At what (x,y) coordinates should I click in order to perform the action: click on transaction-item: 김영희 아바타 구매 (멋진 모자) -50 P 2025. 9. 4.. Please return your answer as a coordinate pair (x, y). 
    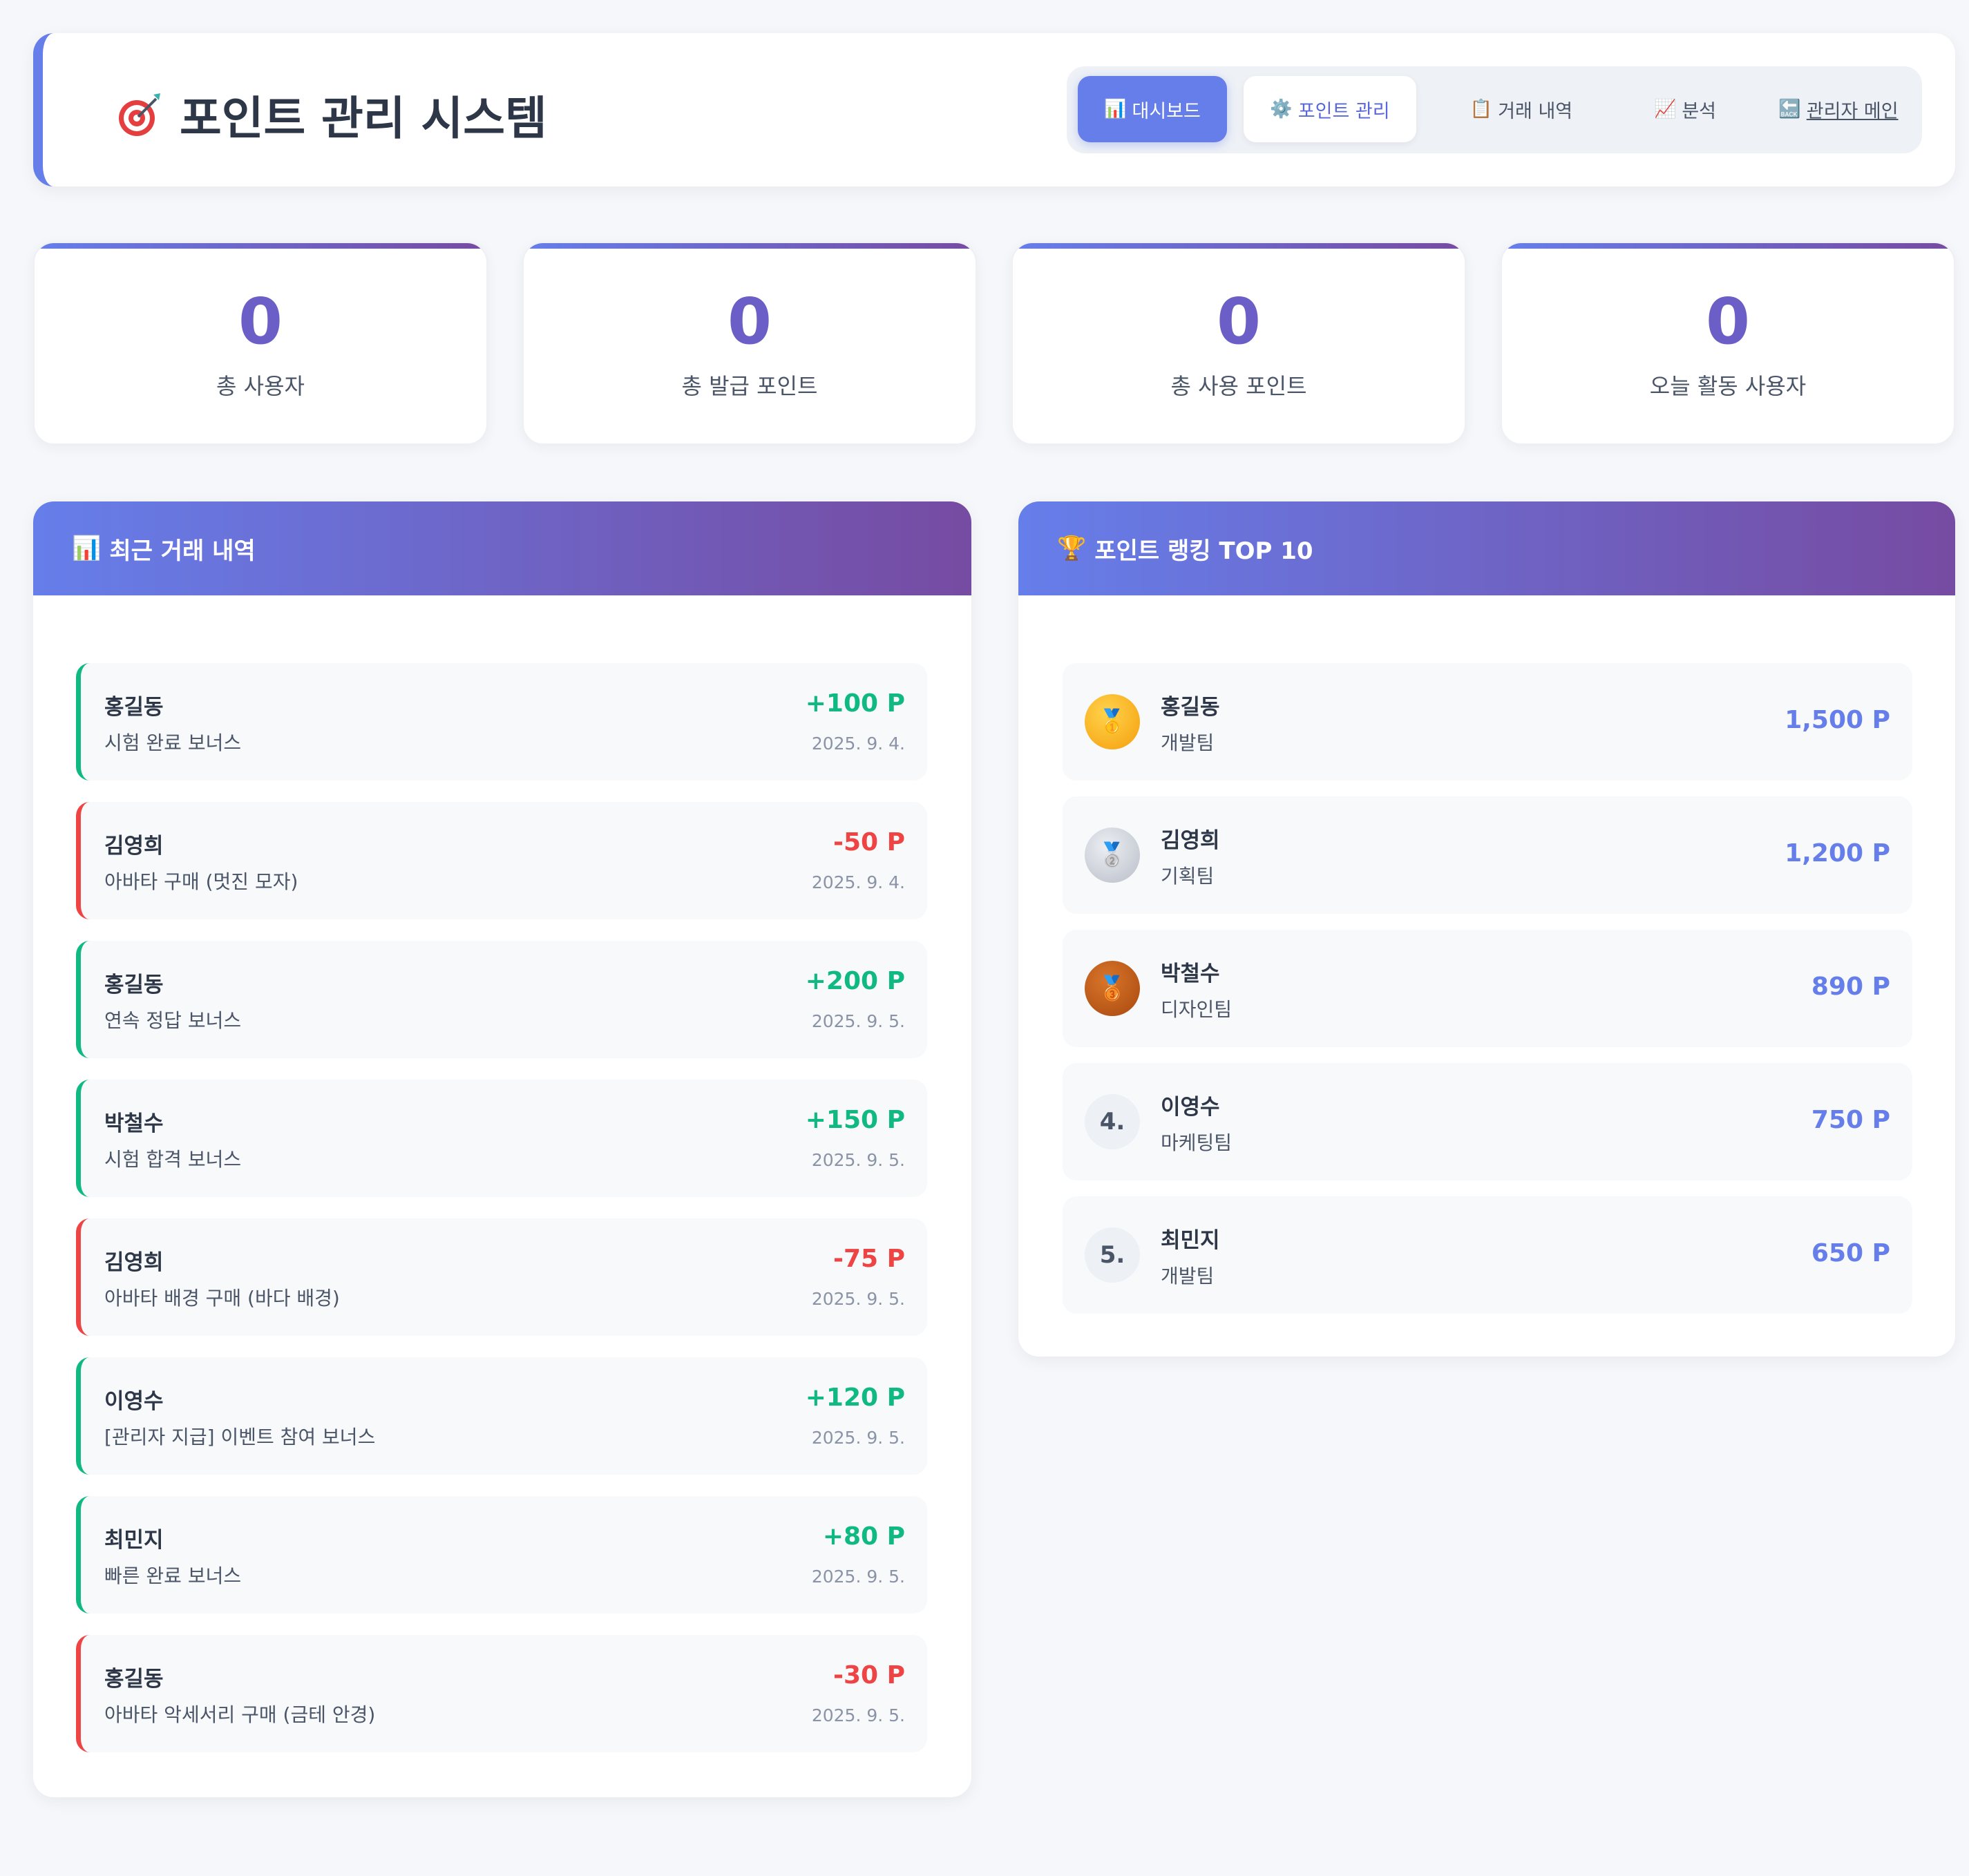
    Looking at the image, I should click on (501, 860).